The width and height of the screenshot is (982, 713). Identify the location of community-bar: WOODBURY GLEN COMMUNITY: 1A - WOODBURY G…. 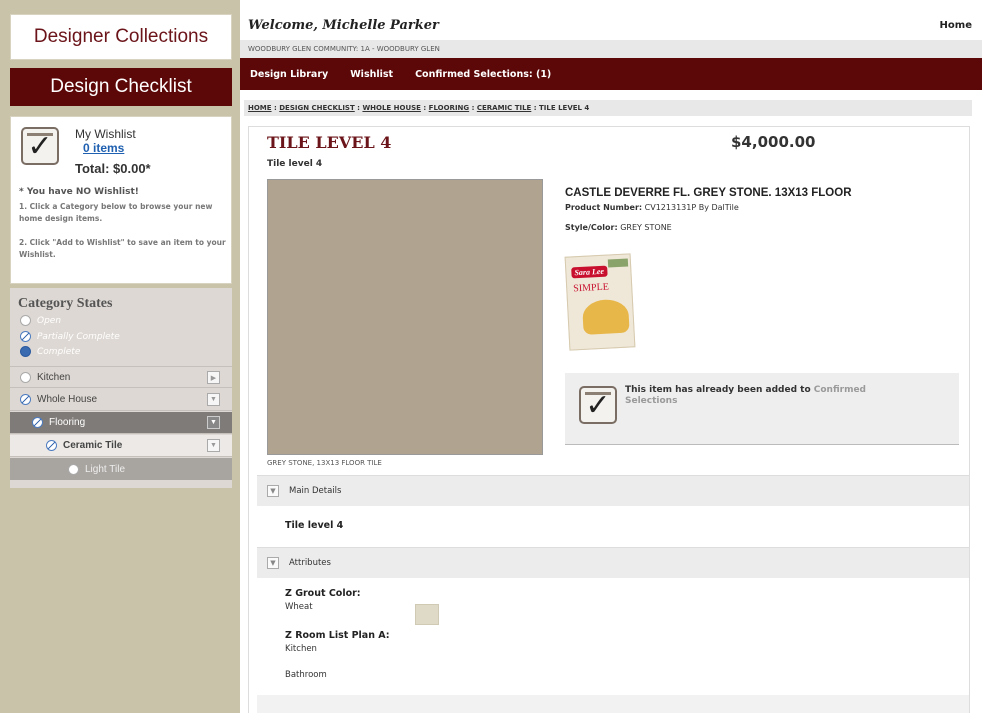
(611, 49).